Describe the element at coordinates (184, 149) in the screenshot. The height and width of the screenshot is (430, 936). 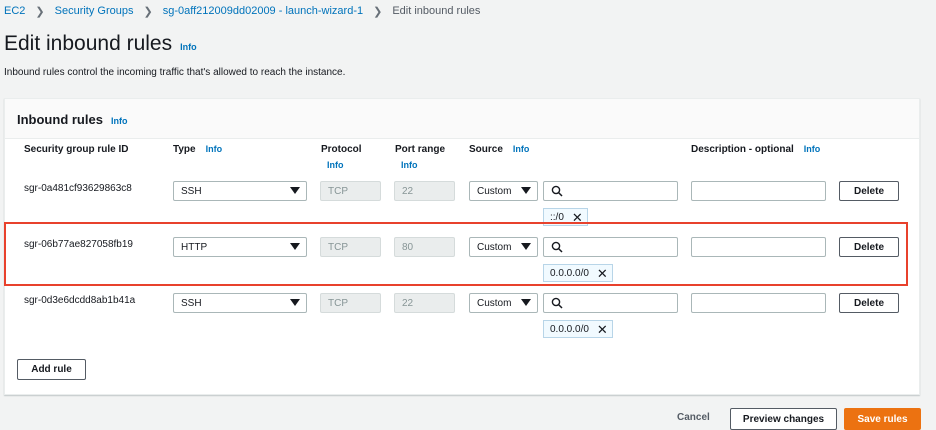
I see `col-type-label: Type` at that location.